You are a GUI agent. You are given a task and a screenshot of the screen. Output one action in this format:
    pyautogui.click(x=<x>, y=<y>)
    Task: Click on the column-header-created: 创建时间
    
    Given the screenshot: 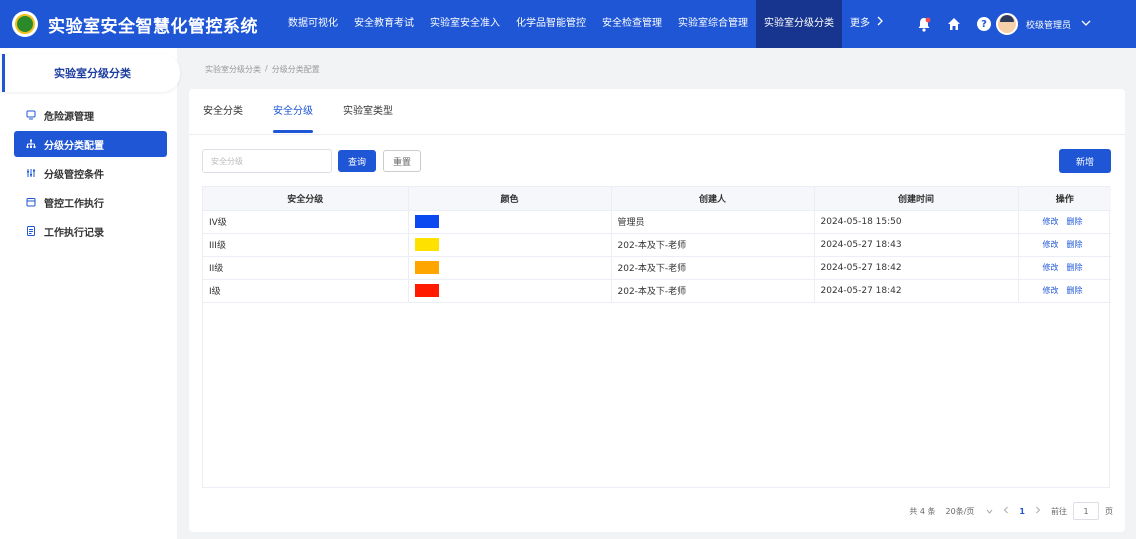 What is the action you would take?
    pyautogui.click(x=916, y=199)
    